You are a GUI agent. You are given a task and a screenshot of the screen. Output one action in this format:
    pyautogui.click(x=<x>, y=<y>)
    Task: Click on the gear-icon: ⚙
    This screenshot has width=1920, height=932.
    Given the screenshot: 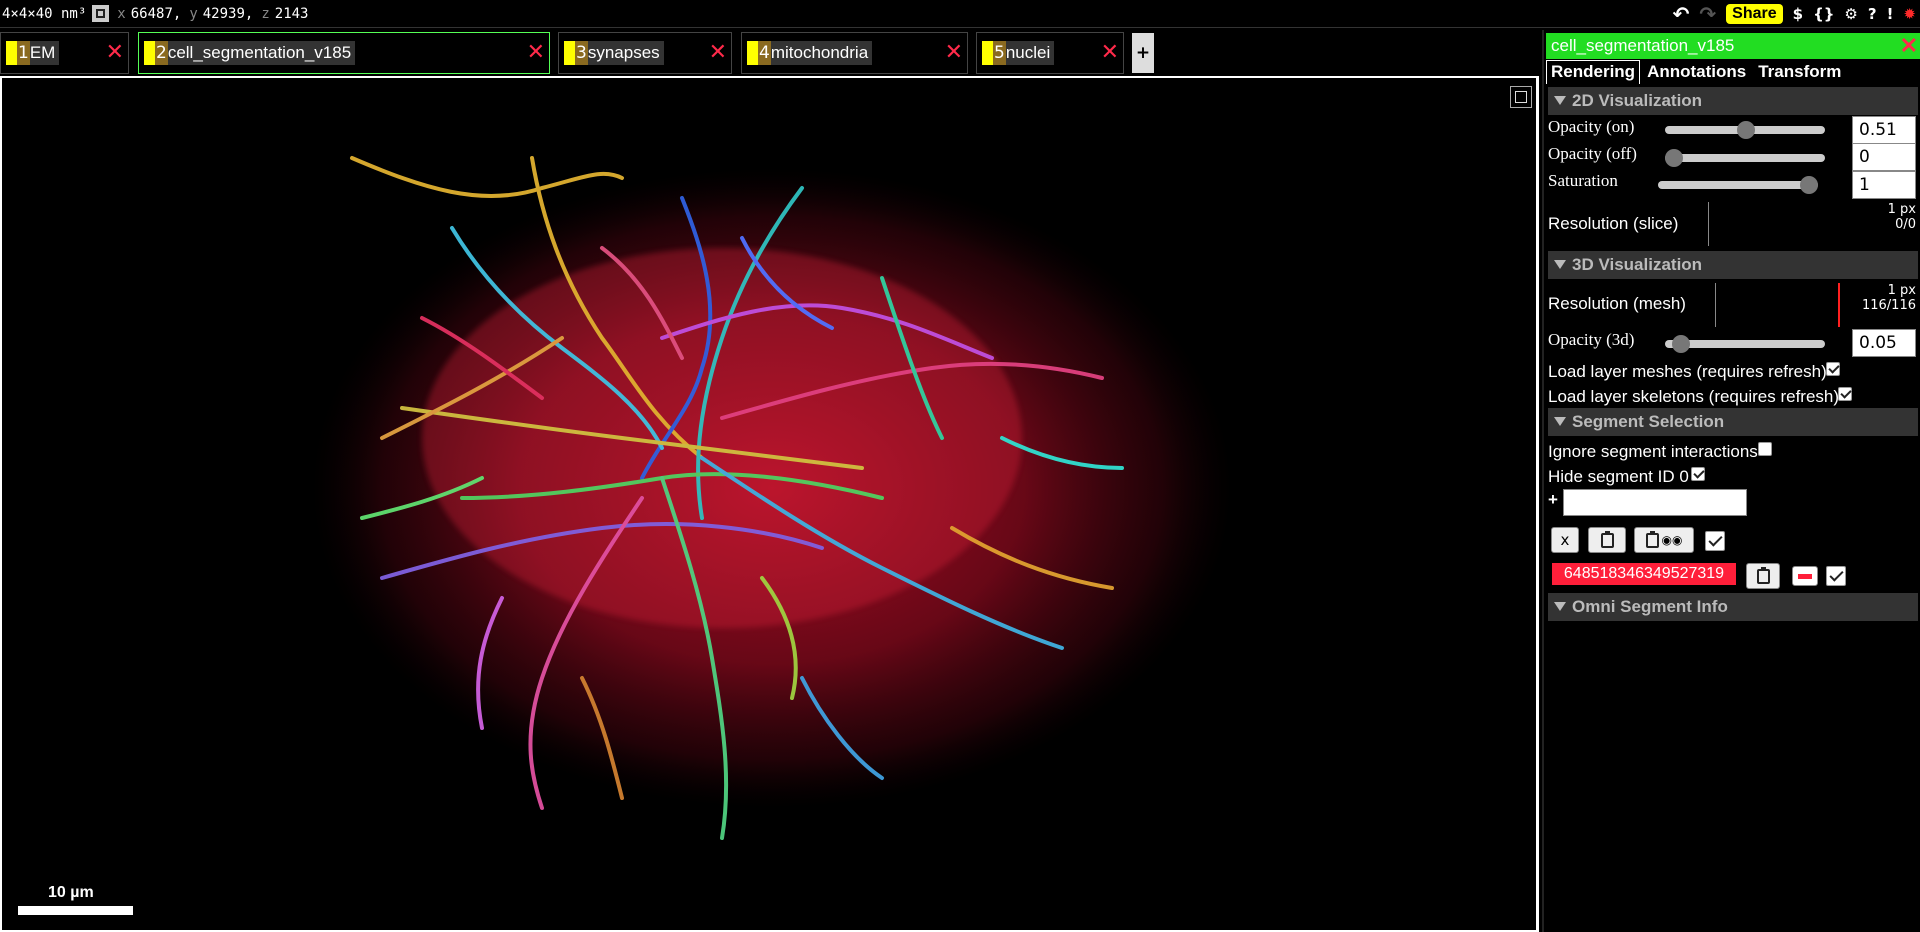 What is the action you would take?
    pyautogui.click(x=1850, y=14)
    